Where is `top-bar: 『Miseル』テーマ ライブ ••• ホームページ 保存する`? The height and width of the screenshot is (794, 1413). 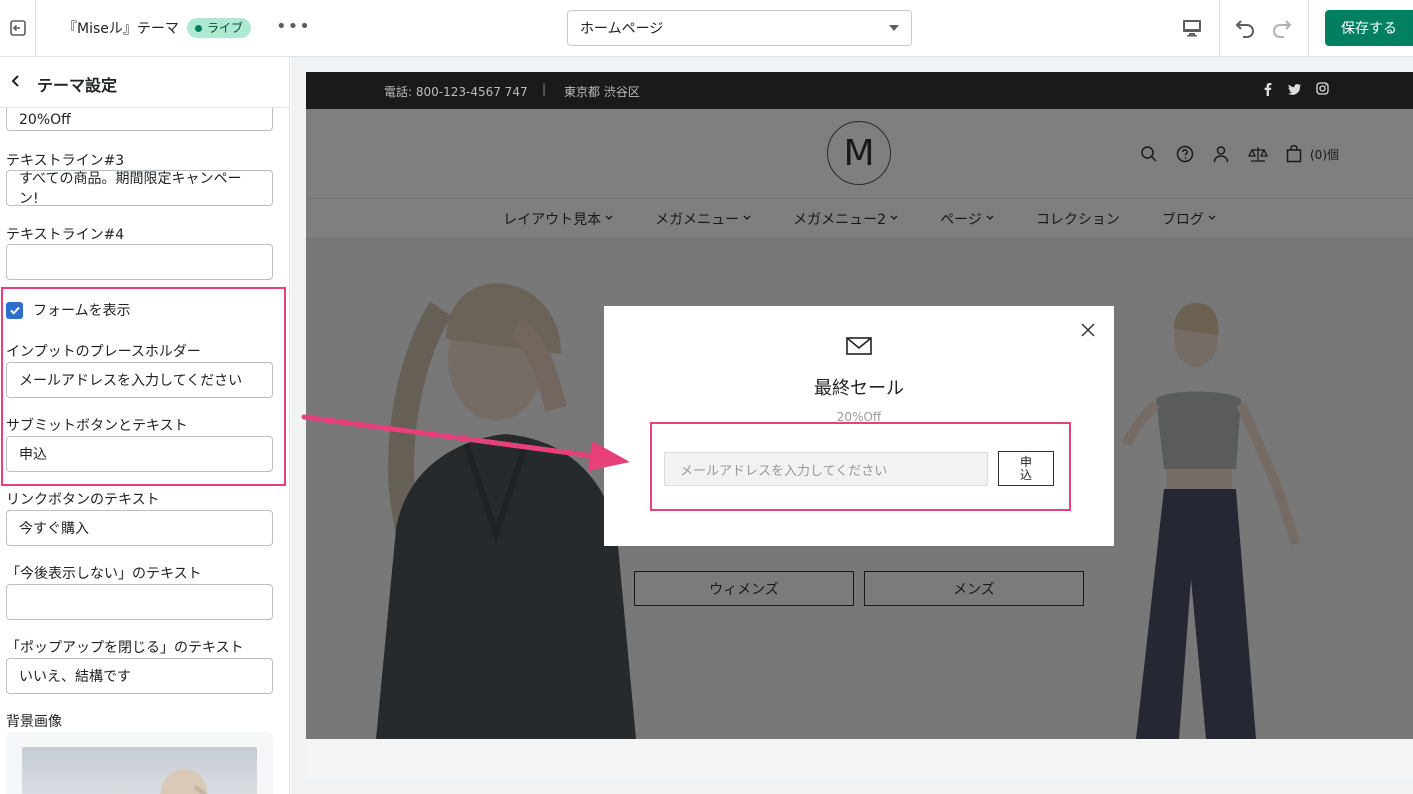
top-bar: 『Miseル』テーマ ライブ ••• ホームページ 保存する is located at coordinates (706, 28).